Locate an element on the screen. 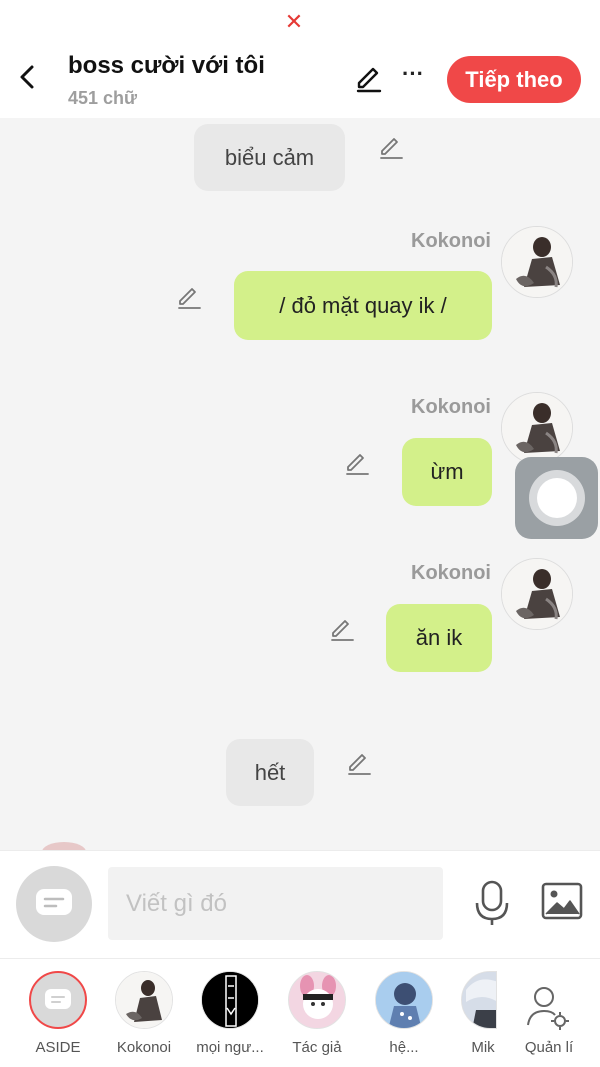  partial-avatar is located at coordinates (64, 846).